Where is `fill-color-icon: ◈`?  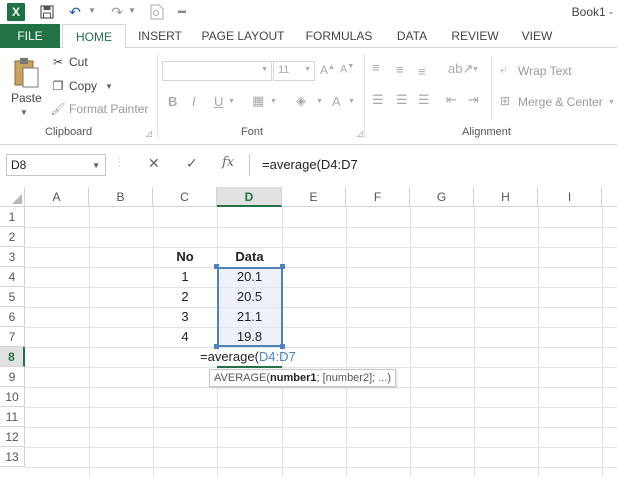 fill-color-icon: ◈ is located at coordinates (301, 101).